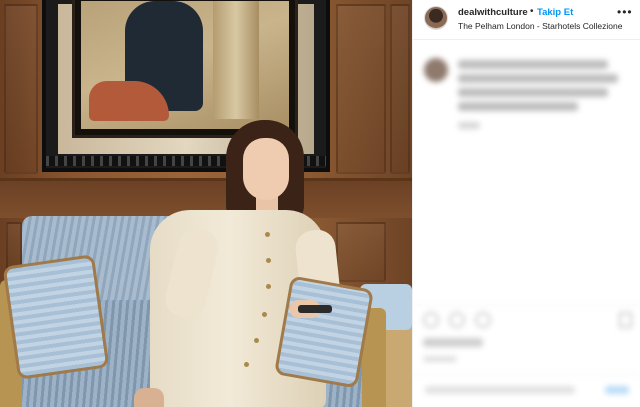  Describe the element at coordinates (617, 390) in the screenshot. I see `post-comment-button` at that location.